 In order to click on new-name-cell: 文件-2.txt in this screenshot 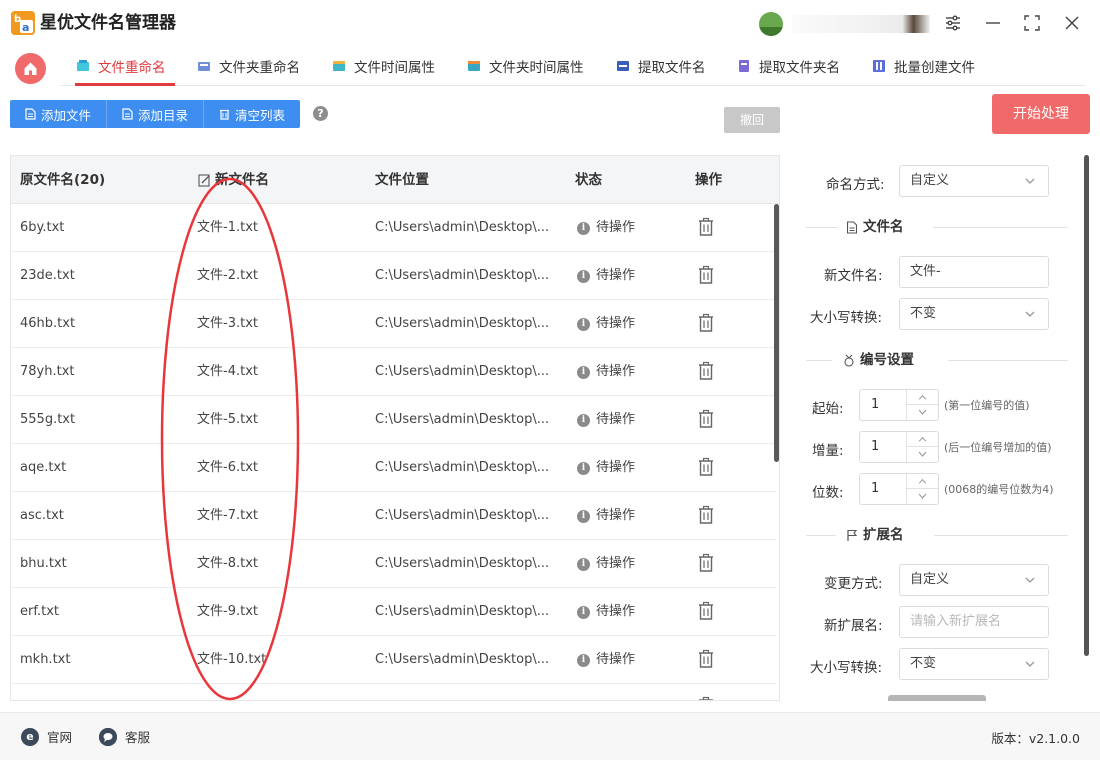, I will do `click(227, 275)`.